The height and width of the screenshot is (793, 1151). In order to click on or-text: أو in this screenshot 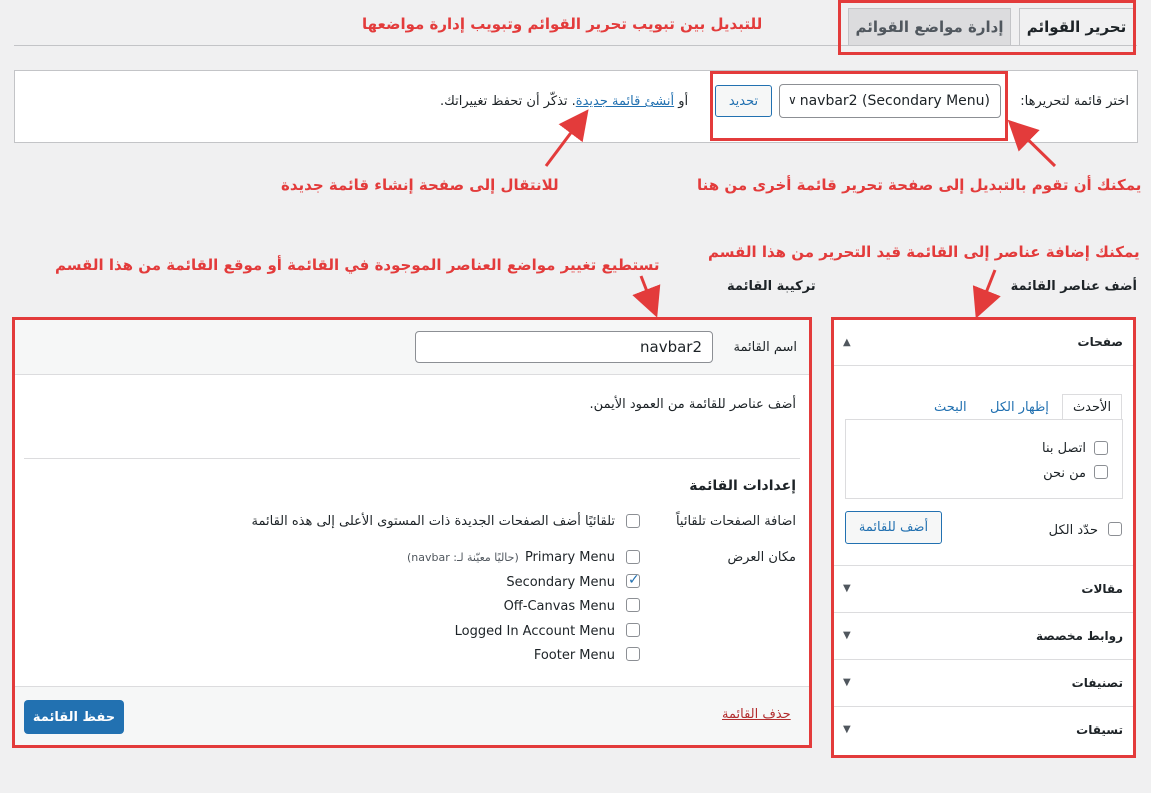, I will do `click(683, 101)`.